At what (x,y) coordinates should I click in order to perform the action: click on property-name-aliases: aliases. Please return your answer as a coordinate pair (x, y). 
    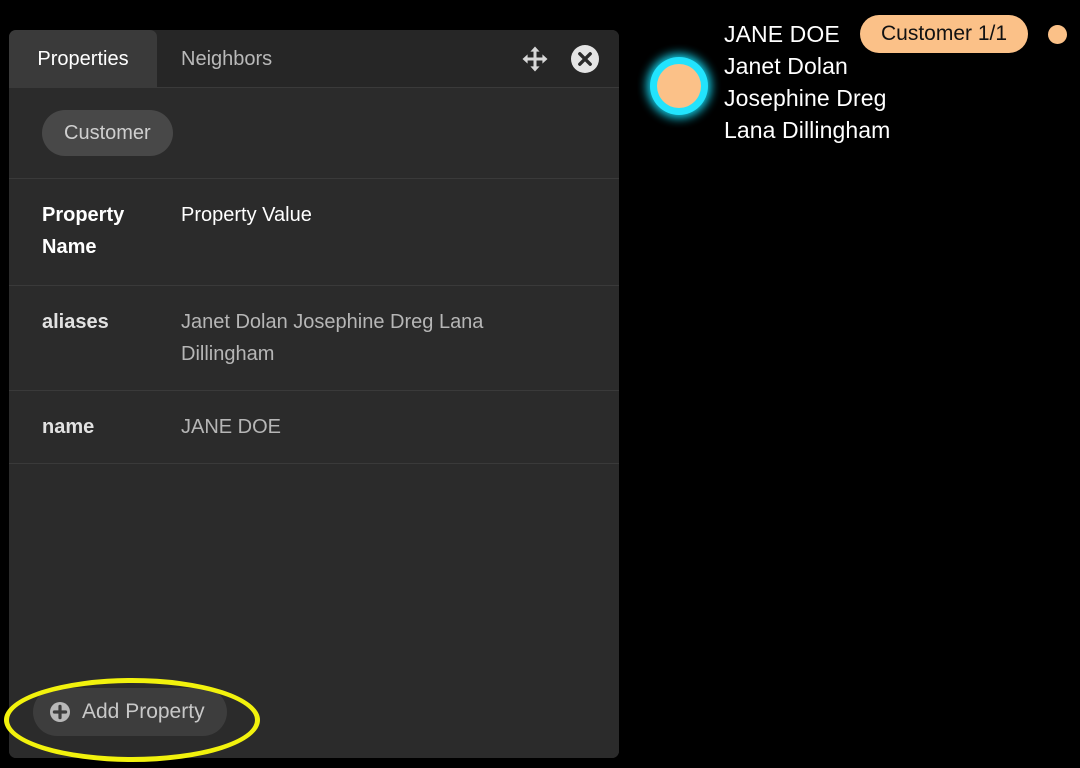
    Looking at the image, I should click on (75, 322).